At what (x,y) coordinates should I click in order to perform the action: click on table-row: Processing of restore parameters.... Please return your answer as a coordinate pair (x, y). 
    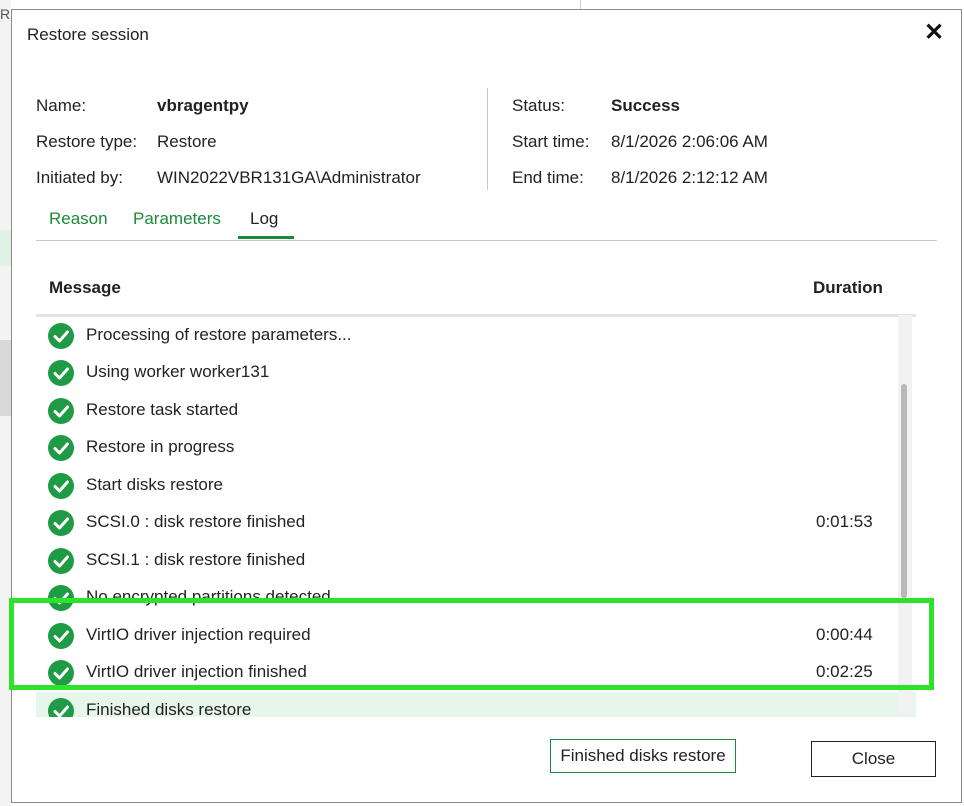
    Looking at the image, I should click on (476, 335).